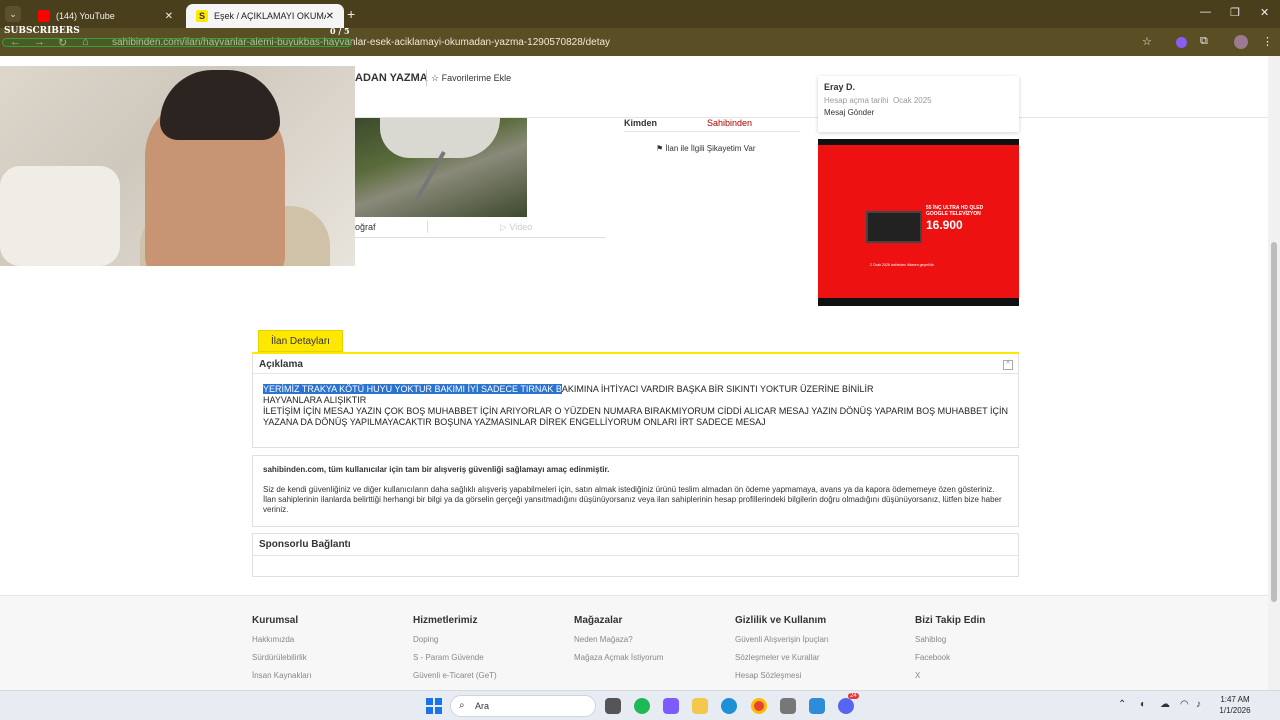 The width and height of the screenshot is (1280, 720). What do you see at coordinates (781, 620) in the screenshot?
I see `footer-heading: Gizlilik ve Kullanım` at bounding box center [781, 620].